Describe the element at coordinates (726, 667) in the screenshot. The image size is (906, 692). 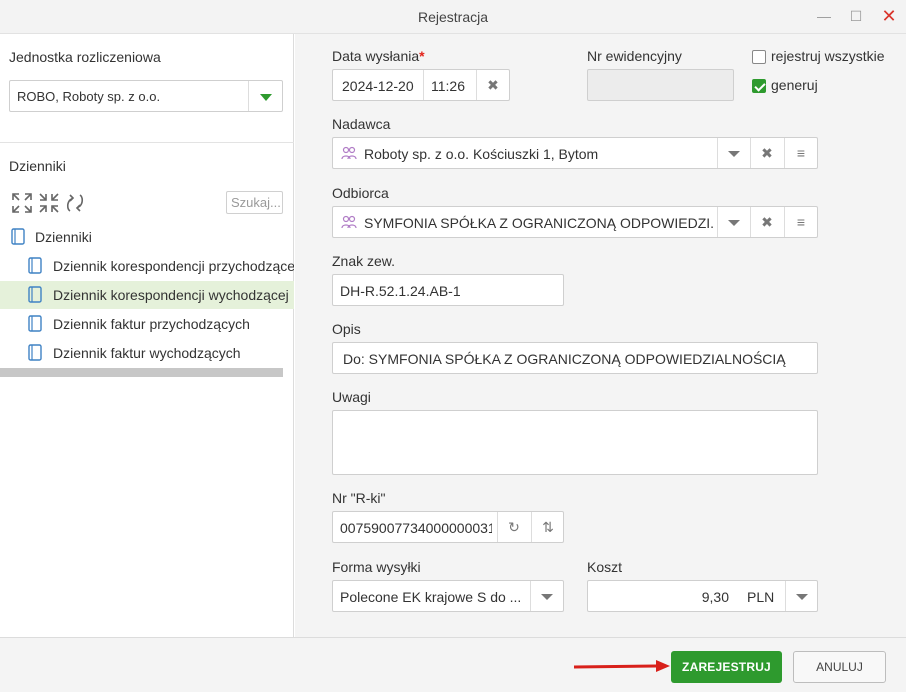
I see `register-button: ZAREJESTRUJ` at that location.